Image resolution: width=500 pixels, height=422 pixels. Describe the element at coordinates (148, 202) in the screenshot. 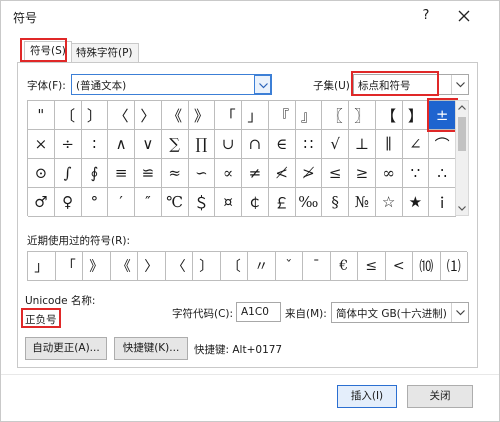

I see `symbol-cell: ″` at that location.